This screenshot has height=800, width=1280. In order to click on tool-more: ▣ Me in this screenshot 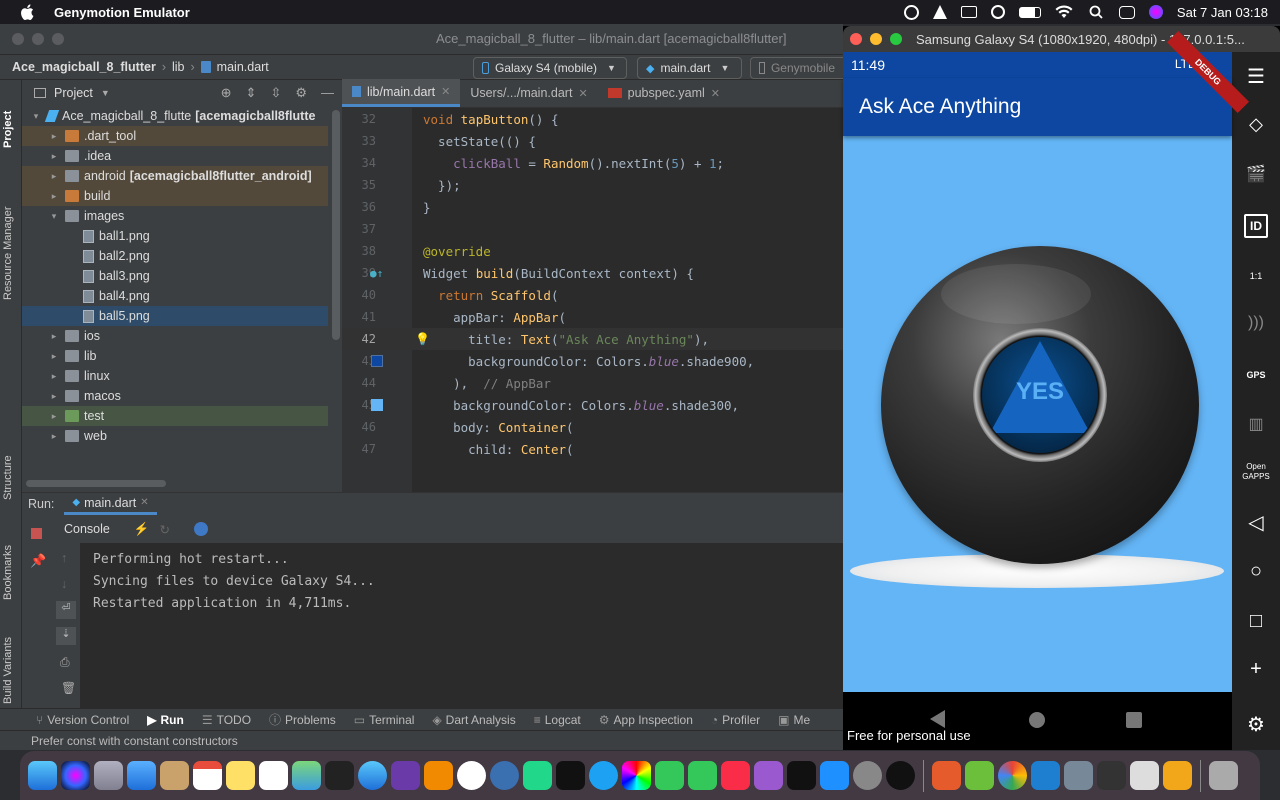, I will do `click(794, 720)`.